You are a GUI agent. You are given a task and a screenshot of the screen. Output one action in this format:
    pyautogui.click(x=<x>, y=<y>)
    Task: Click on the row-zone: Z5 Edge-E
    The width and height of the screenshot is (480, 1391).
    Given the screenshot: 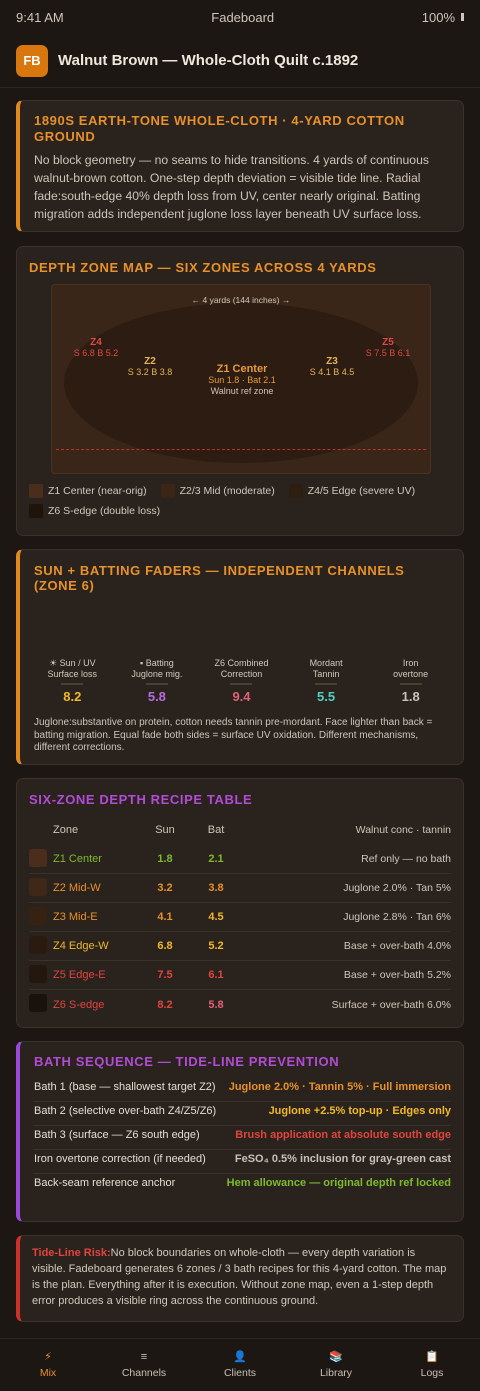 What is the action you would take?
    pyautogui.click(x=79, y=975)
    